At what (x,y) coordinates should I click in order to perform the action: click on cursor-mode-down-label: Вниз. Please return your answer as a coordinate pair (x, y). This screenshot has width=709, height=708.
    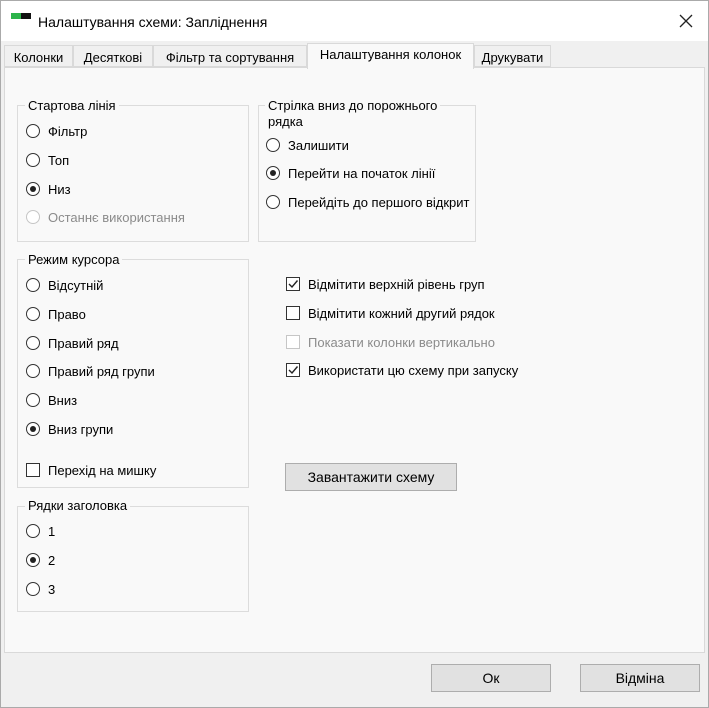
    Looking at the image, I should click on (63, 400).